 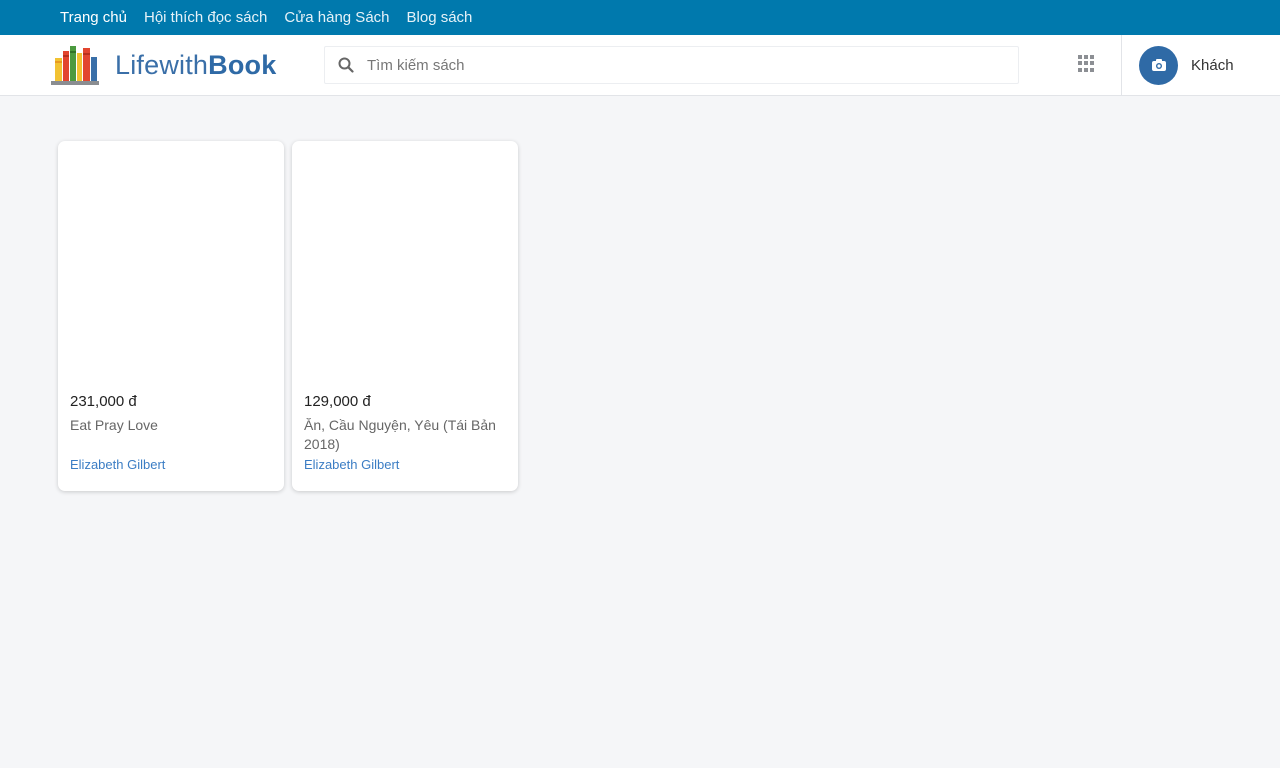 I want to click on search-icon, so click(x=346, y=65).